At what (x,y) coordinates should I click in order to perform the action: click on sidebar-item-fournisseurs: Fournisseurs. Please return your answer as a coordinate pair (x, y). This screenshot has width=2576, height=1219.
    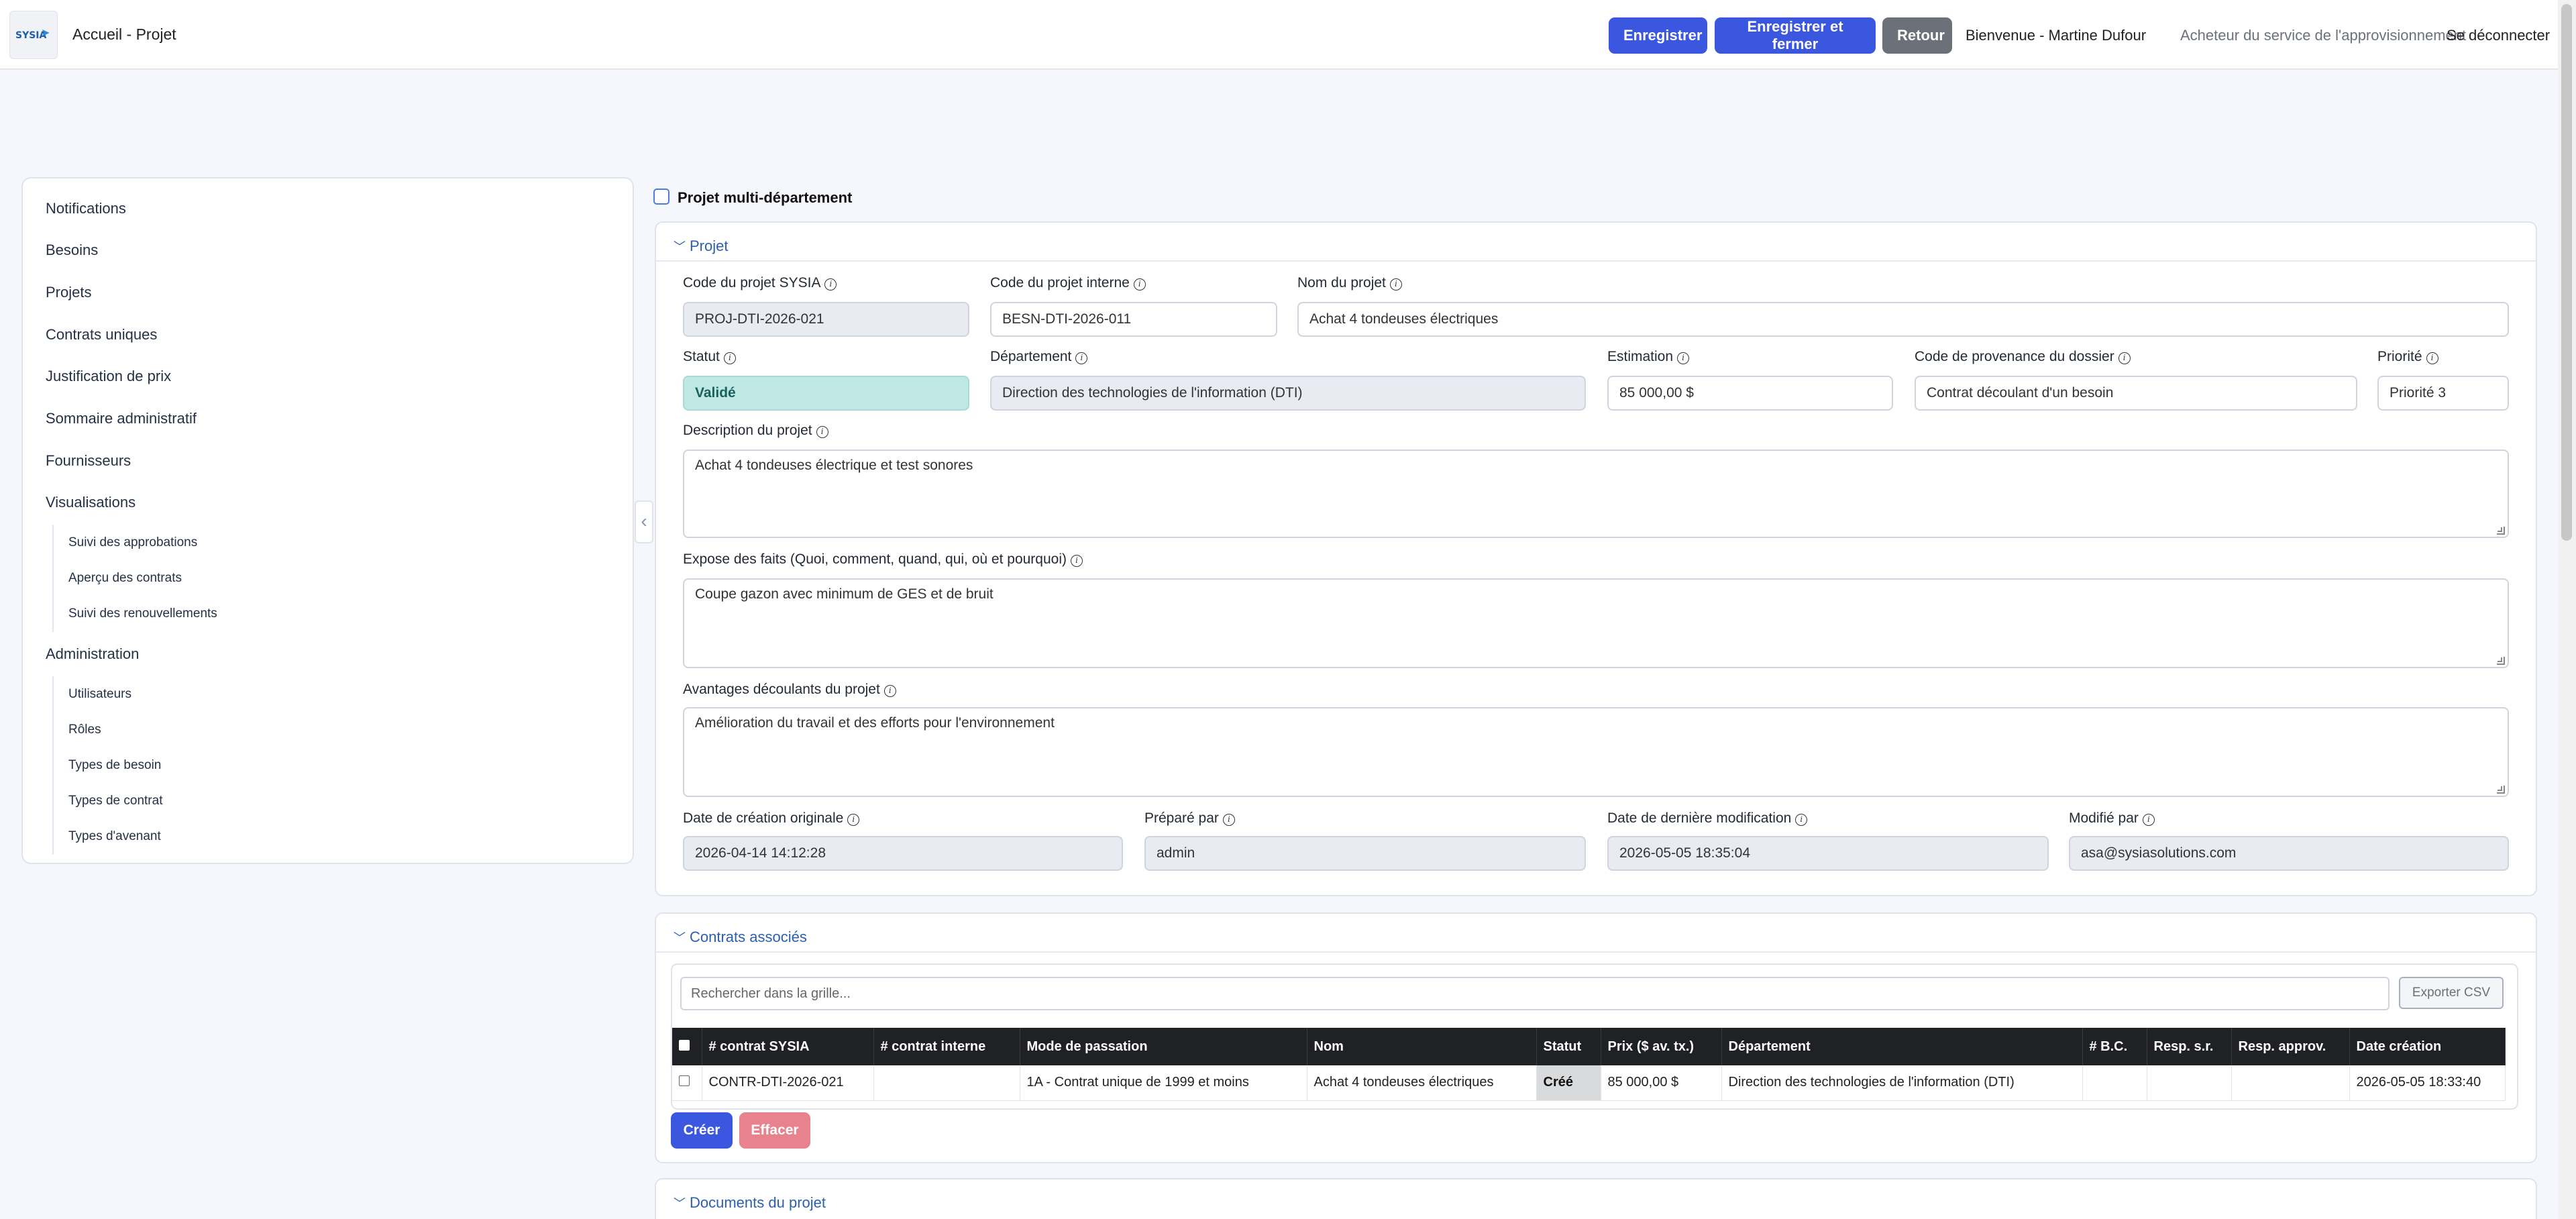
    Looking at the image, I should click on (88, 461).